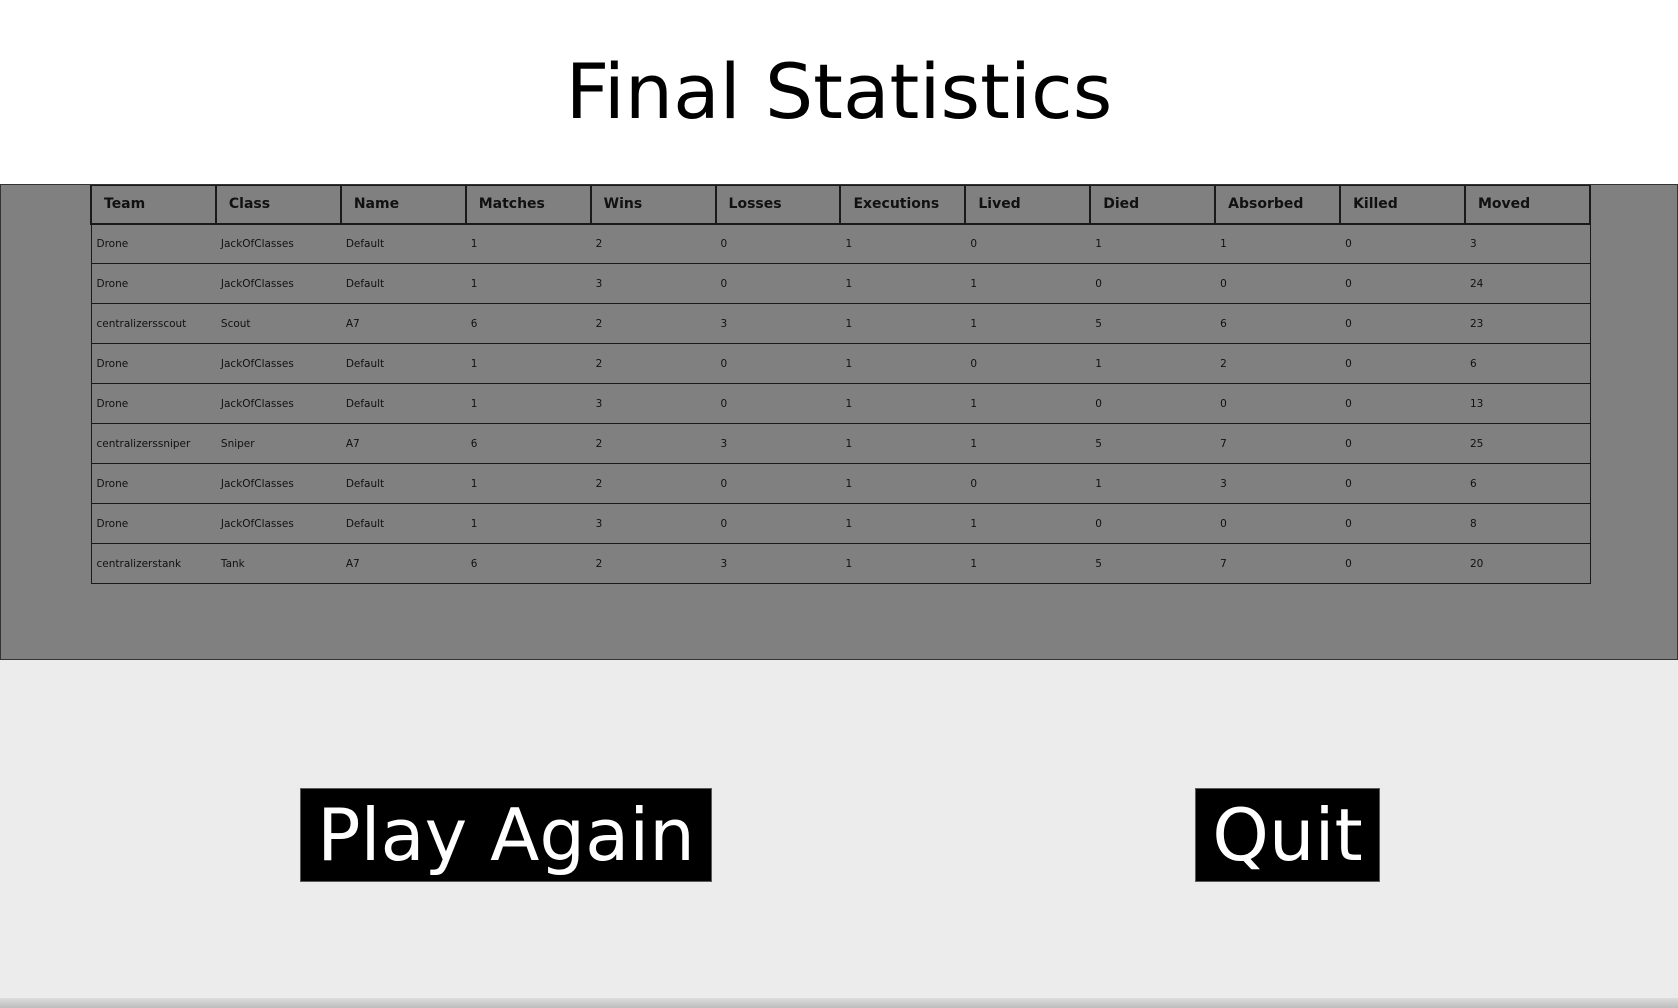 Image resolution: width=1678 pixels, height=1008 pixels. I want to click on table-row: Drone JackOfClasses Default 1 2 0 1 0 1 3 0 6, so click(840, 483).